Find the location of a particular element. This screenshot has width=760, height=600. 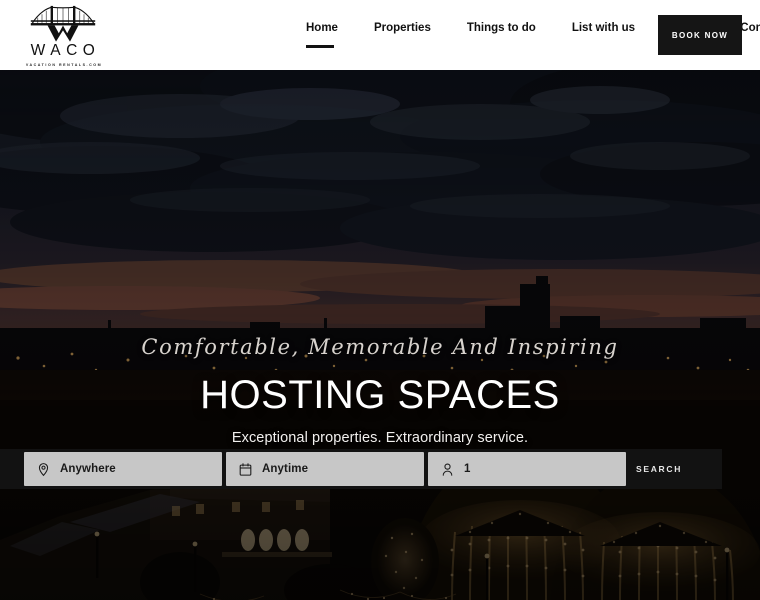

search-location-field: Anywhere is located at coordinates (123, 469).